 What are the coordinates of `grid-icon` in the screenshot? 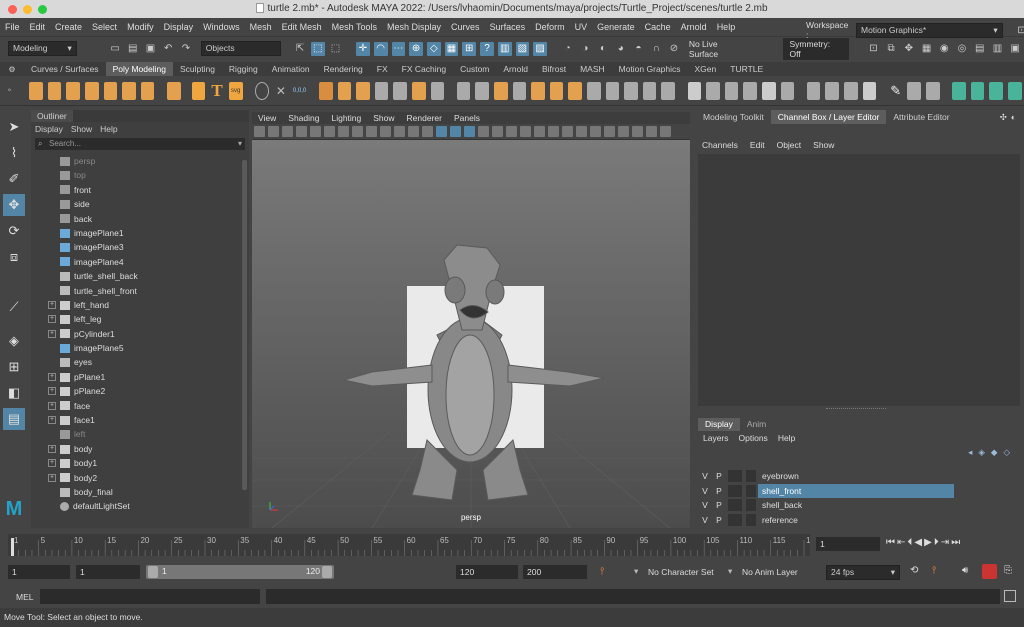 It's located at (343, 131).